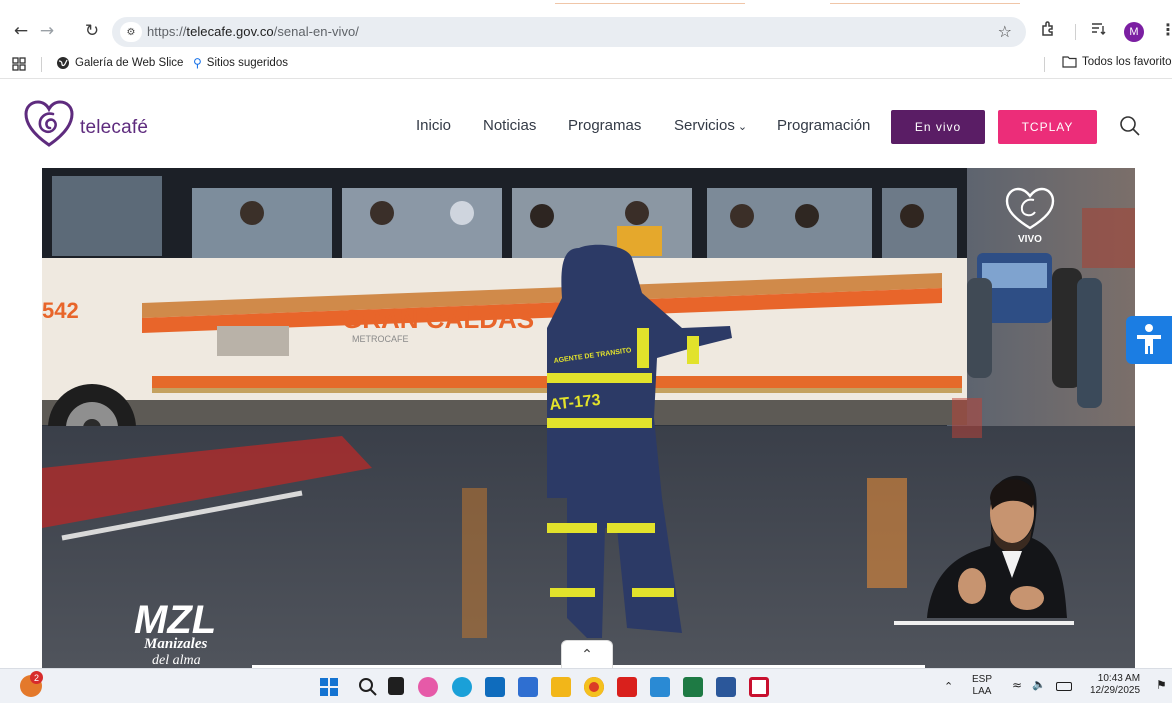  What do you see at coordinates (586, 7) in the screenshot?
I see `tab-strip` at bounding box center [586, 7].